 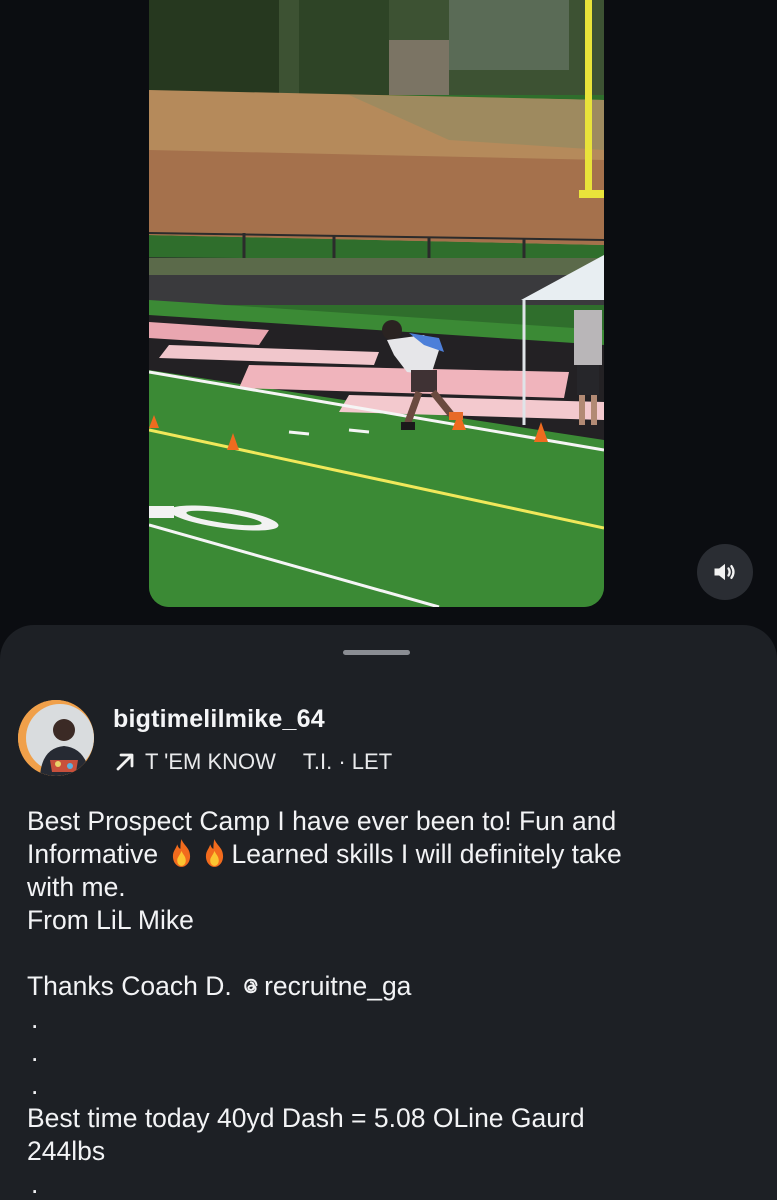 I want to click on profile-photo, so click(x=56, y=738).